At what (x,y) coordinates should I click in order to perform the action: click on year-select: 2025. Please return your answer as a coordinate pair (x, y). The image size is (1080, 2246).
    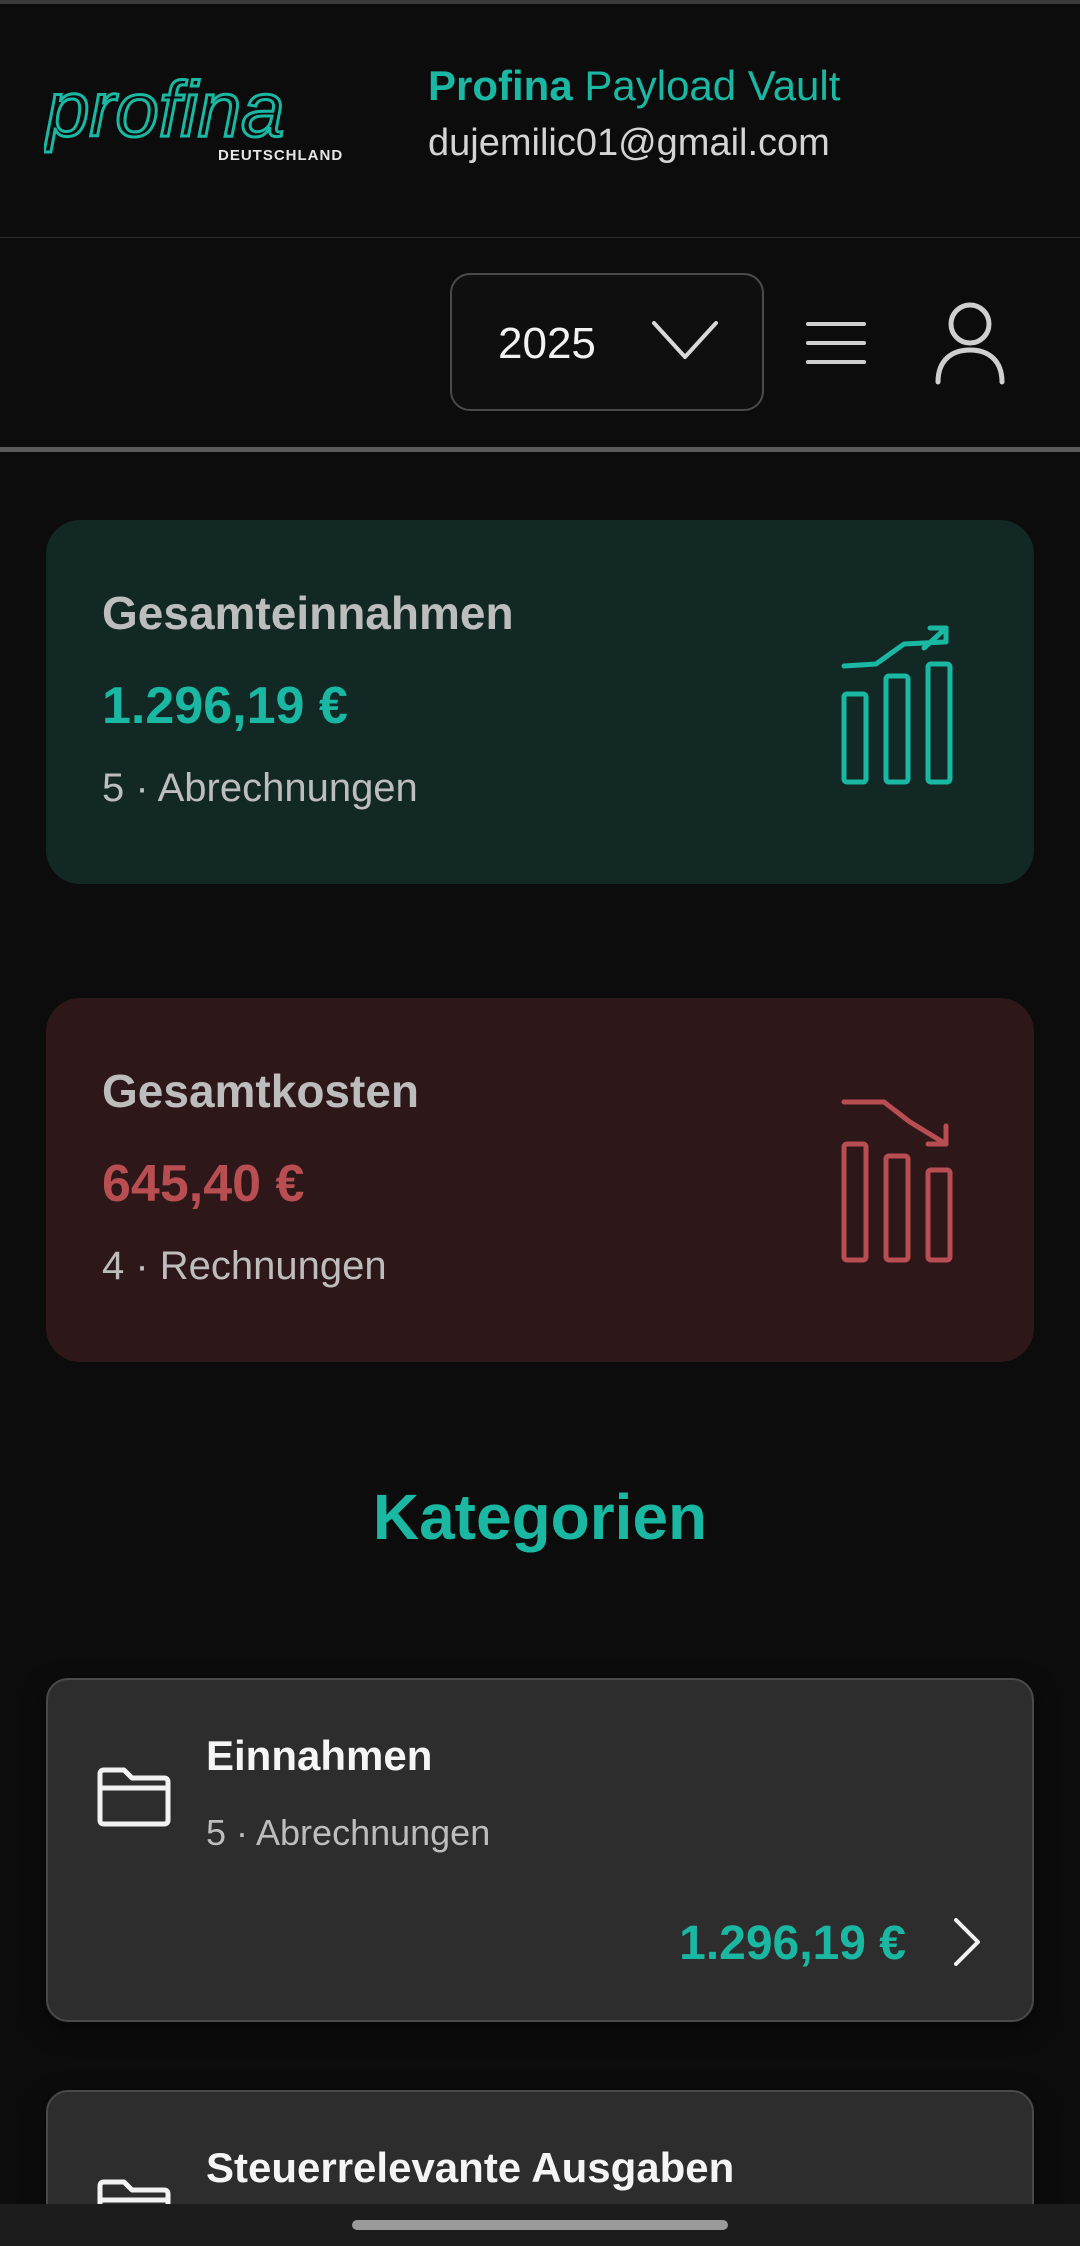
    Looking at the image, I should click on (607, 342).